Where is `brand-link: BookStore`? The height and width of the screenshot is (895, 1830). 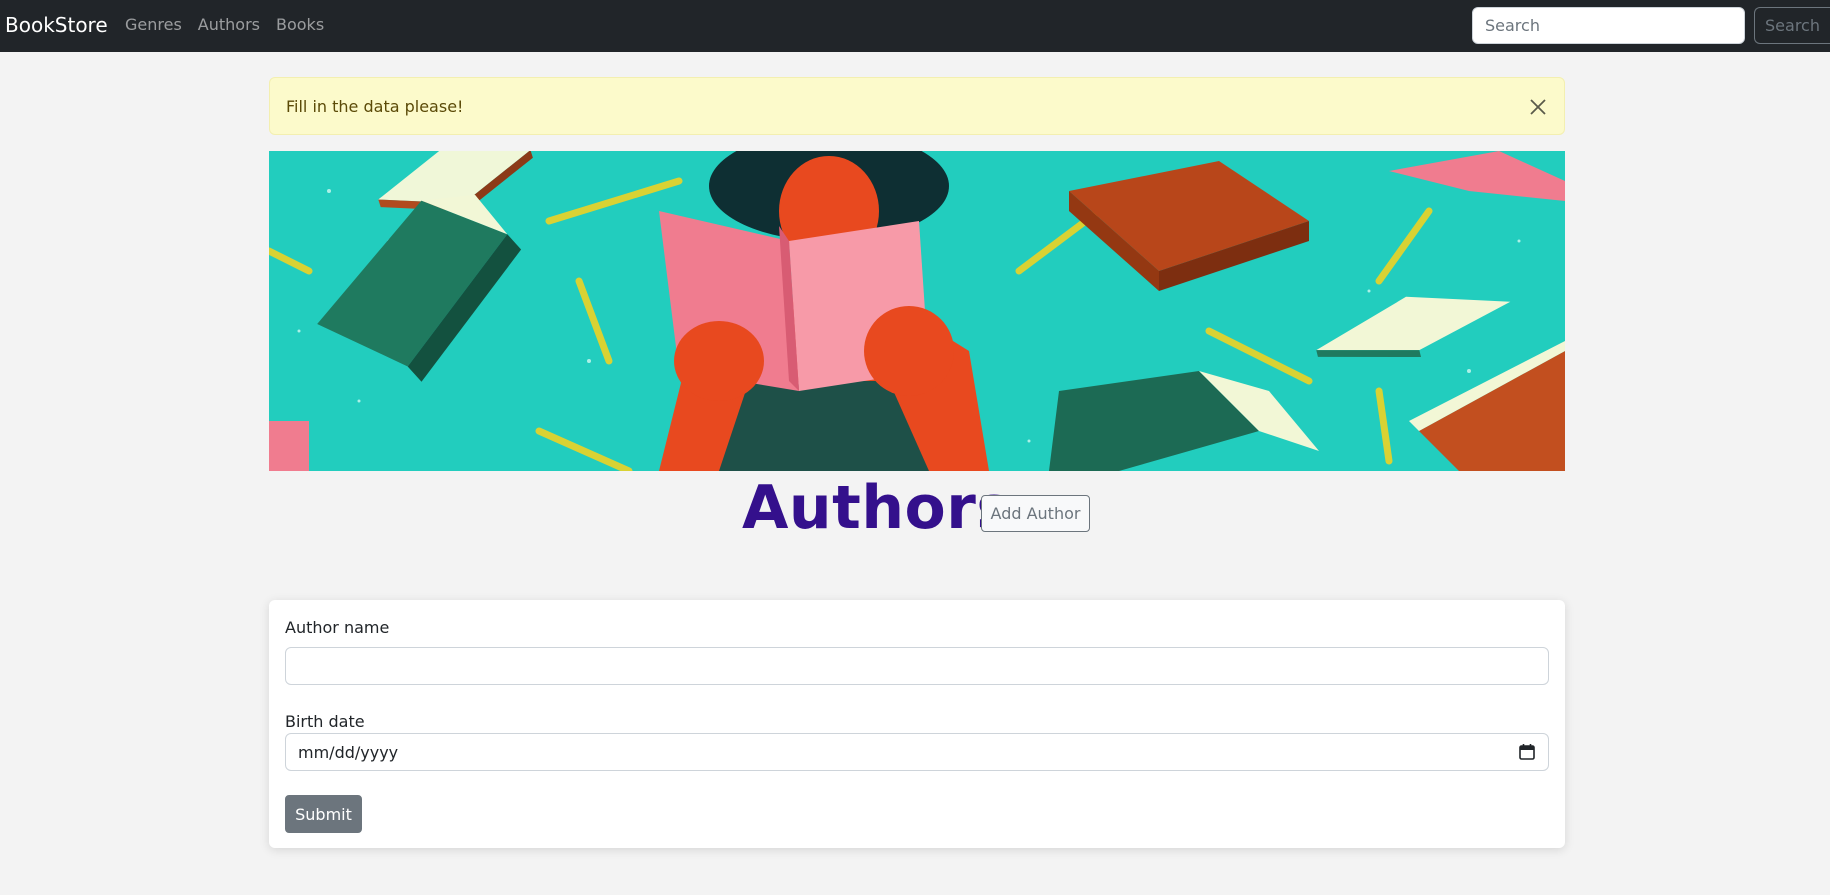 brand-link: BookStore is located at coordinates (56, 25).